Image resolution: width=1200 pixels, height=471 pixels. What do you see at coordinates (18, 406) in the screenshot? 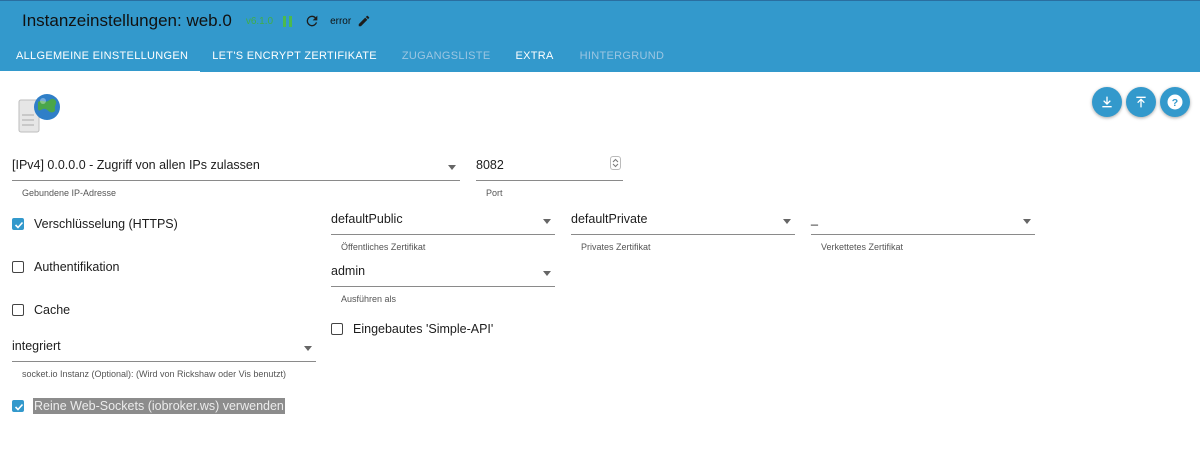
I see `websockets-checkbox` at bounding box center [18, 406].